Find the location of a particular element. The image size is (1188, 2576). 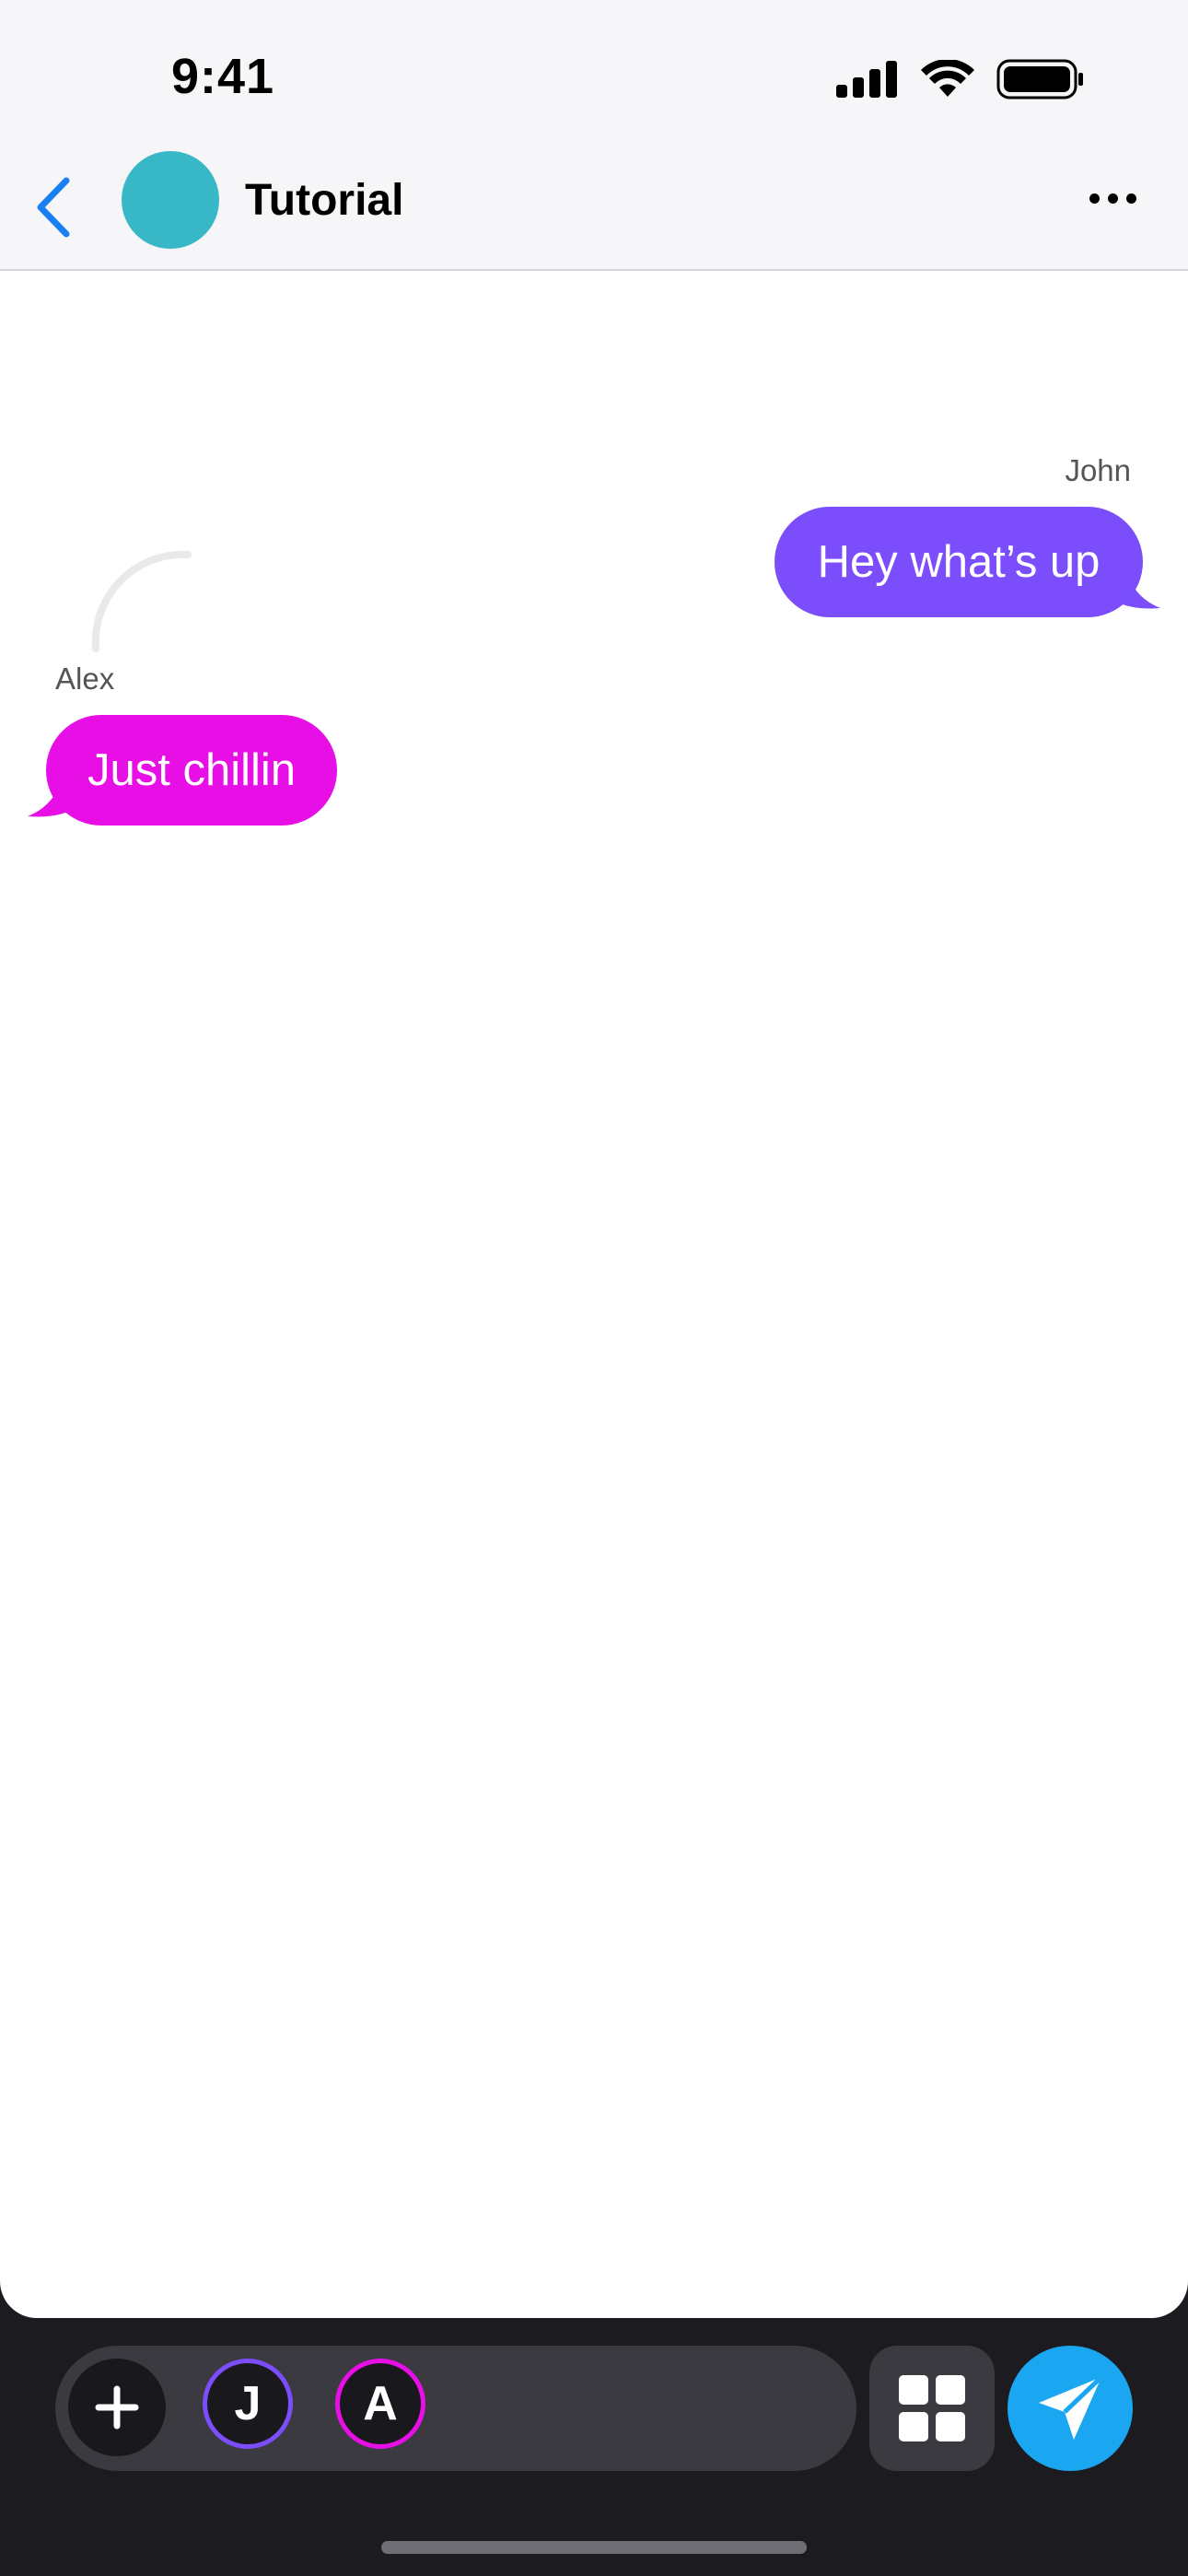

participant-chip-j: J is located at coordinates (248, 2404).